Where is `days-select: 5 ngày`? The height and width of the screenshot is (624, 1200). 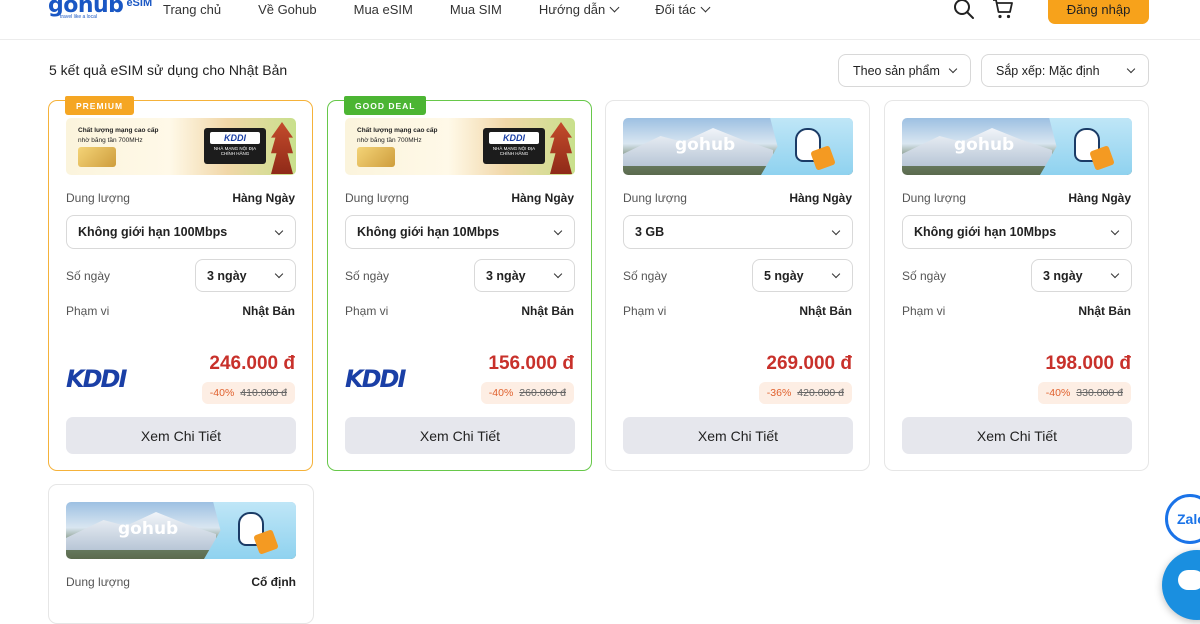
days-select: 5 ngày is located at coordinates (802, 275).